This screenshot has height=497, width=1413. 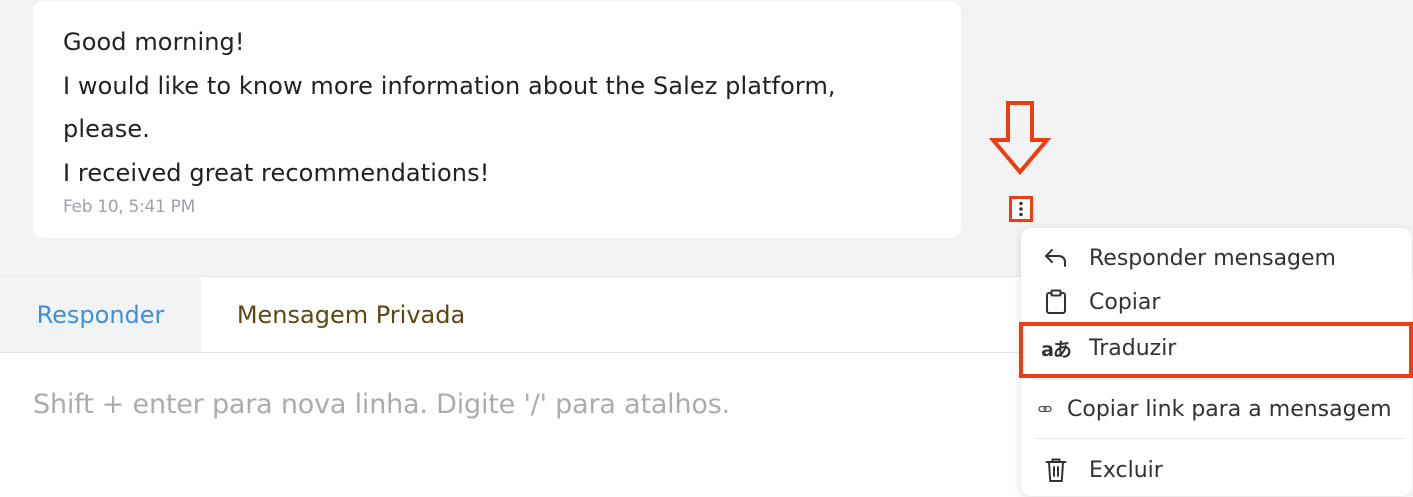 I want to click on menu-item-label: Copiar, so click(x=1125, y=302).